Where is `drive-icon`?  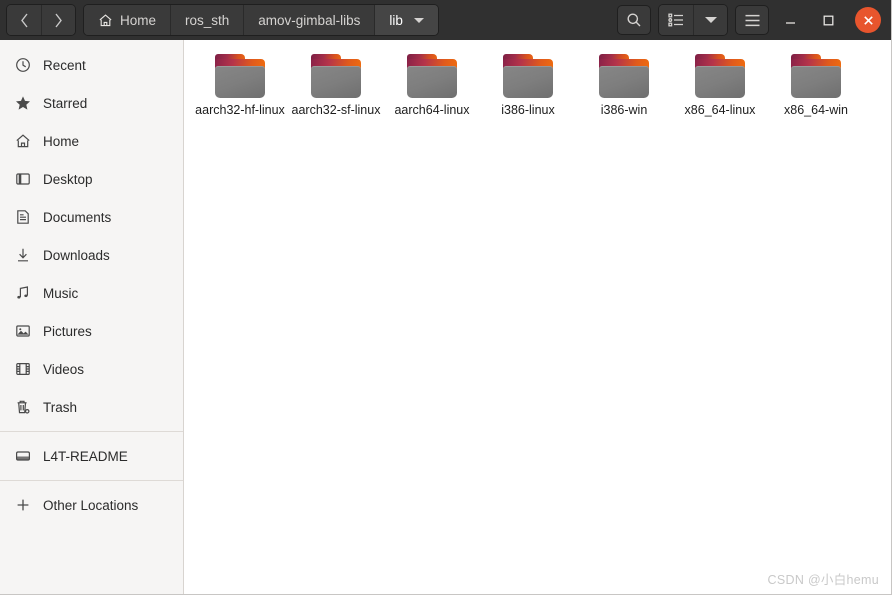
drive-icon is located at coordinates (22, 456).